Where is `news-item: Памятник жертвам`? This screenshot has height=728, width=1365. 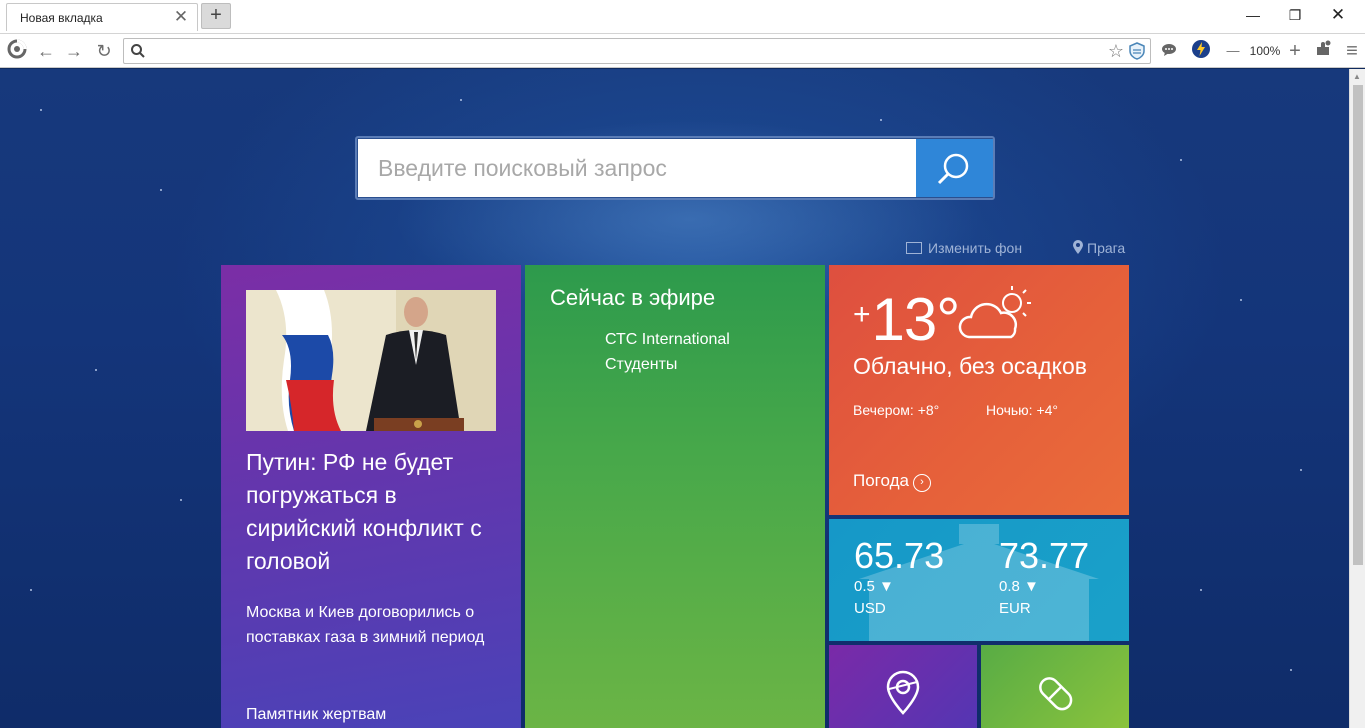 news-item: Памятник жертвам is located at coordinates (377, 714).